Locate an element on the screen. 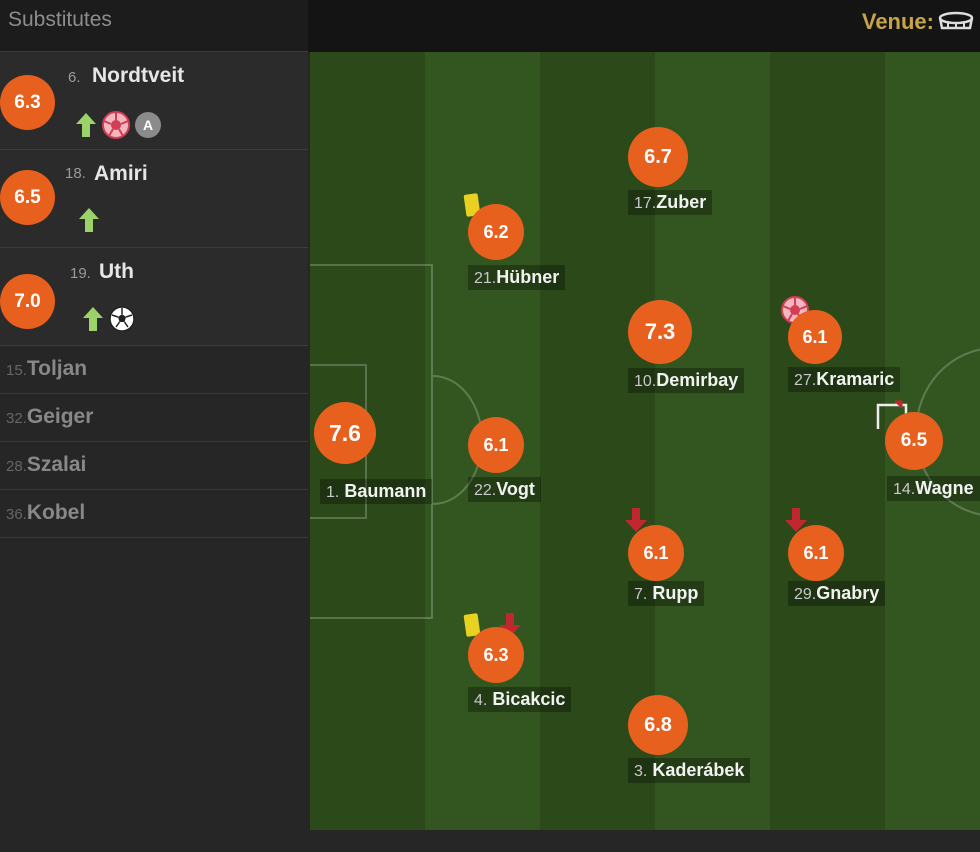  player-number: 27. is located at coordinates (805, 380).